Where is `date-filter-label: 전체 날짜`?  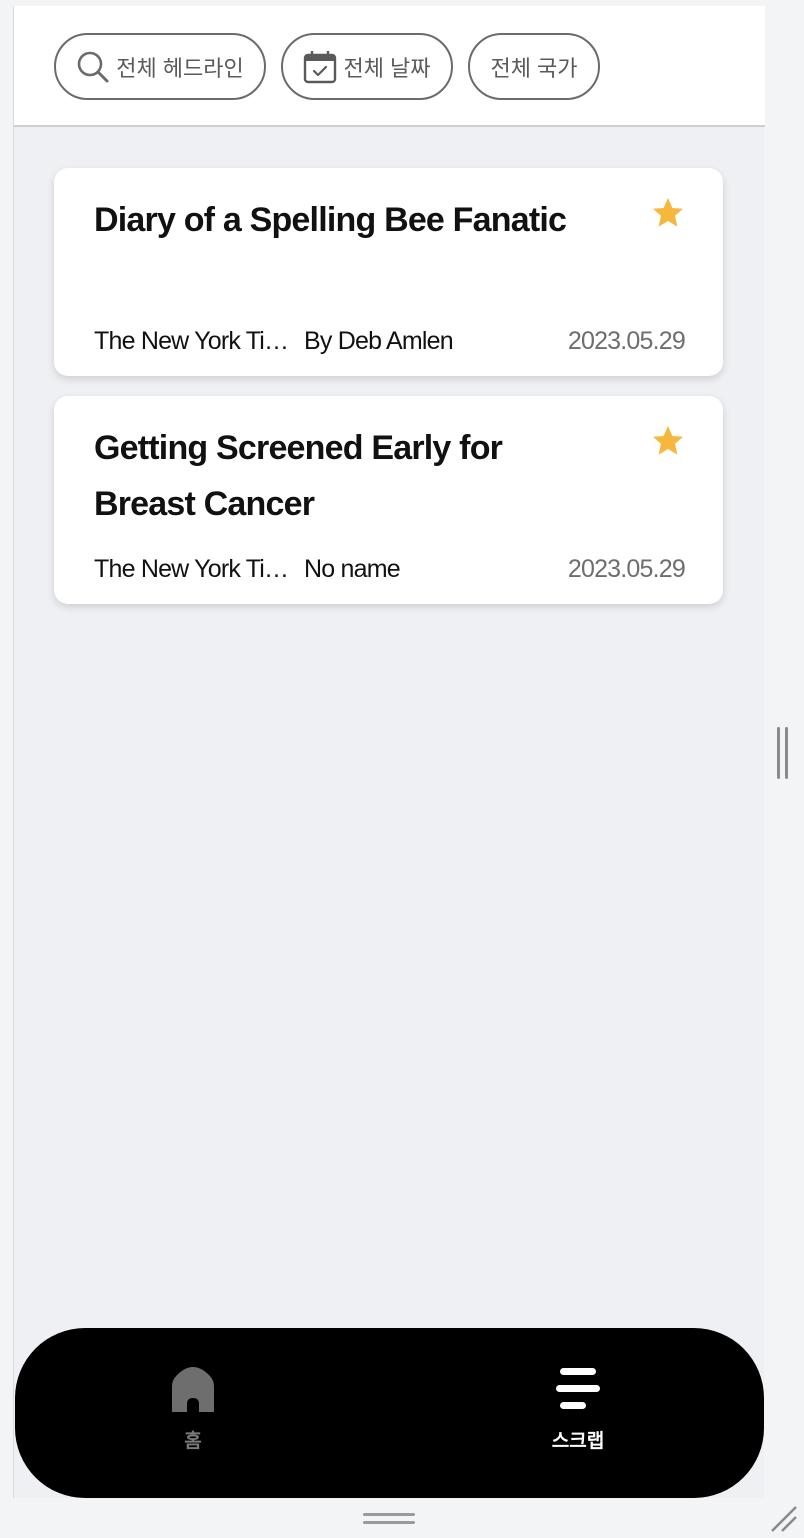
date-filter-label: 전체 날짜 is located at coordinates (387, 68).